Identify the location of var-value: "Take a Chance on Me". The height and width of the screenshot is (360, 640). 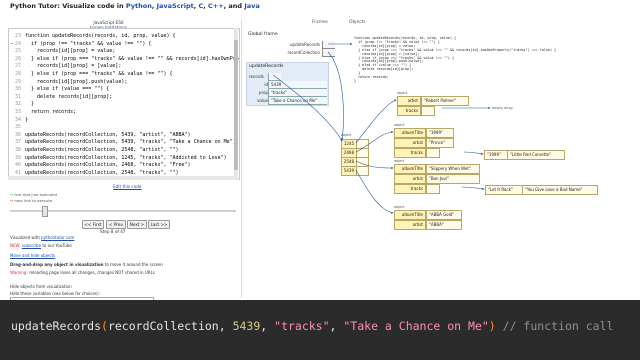
(297, 101).